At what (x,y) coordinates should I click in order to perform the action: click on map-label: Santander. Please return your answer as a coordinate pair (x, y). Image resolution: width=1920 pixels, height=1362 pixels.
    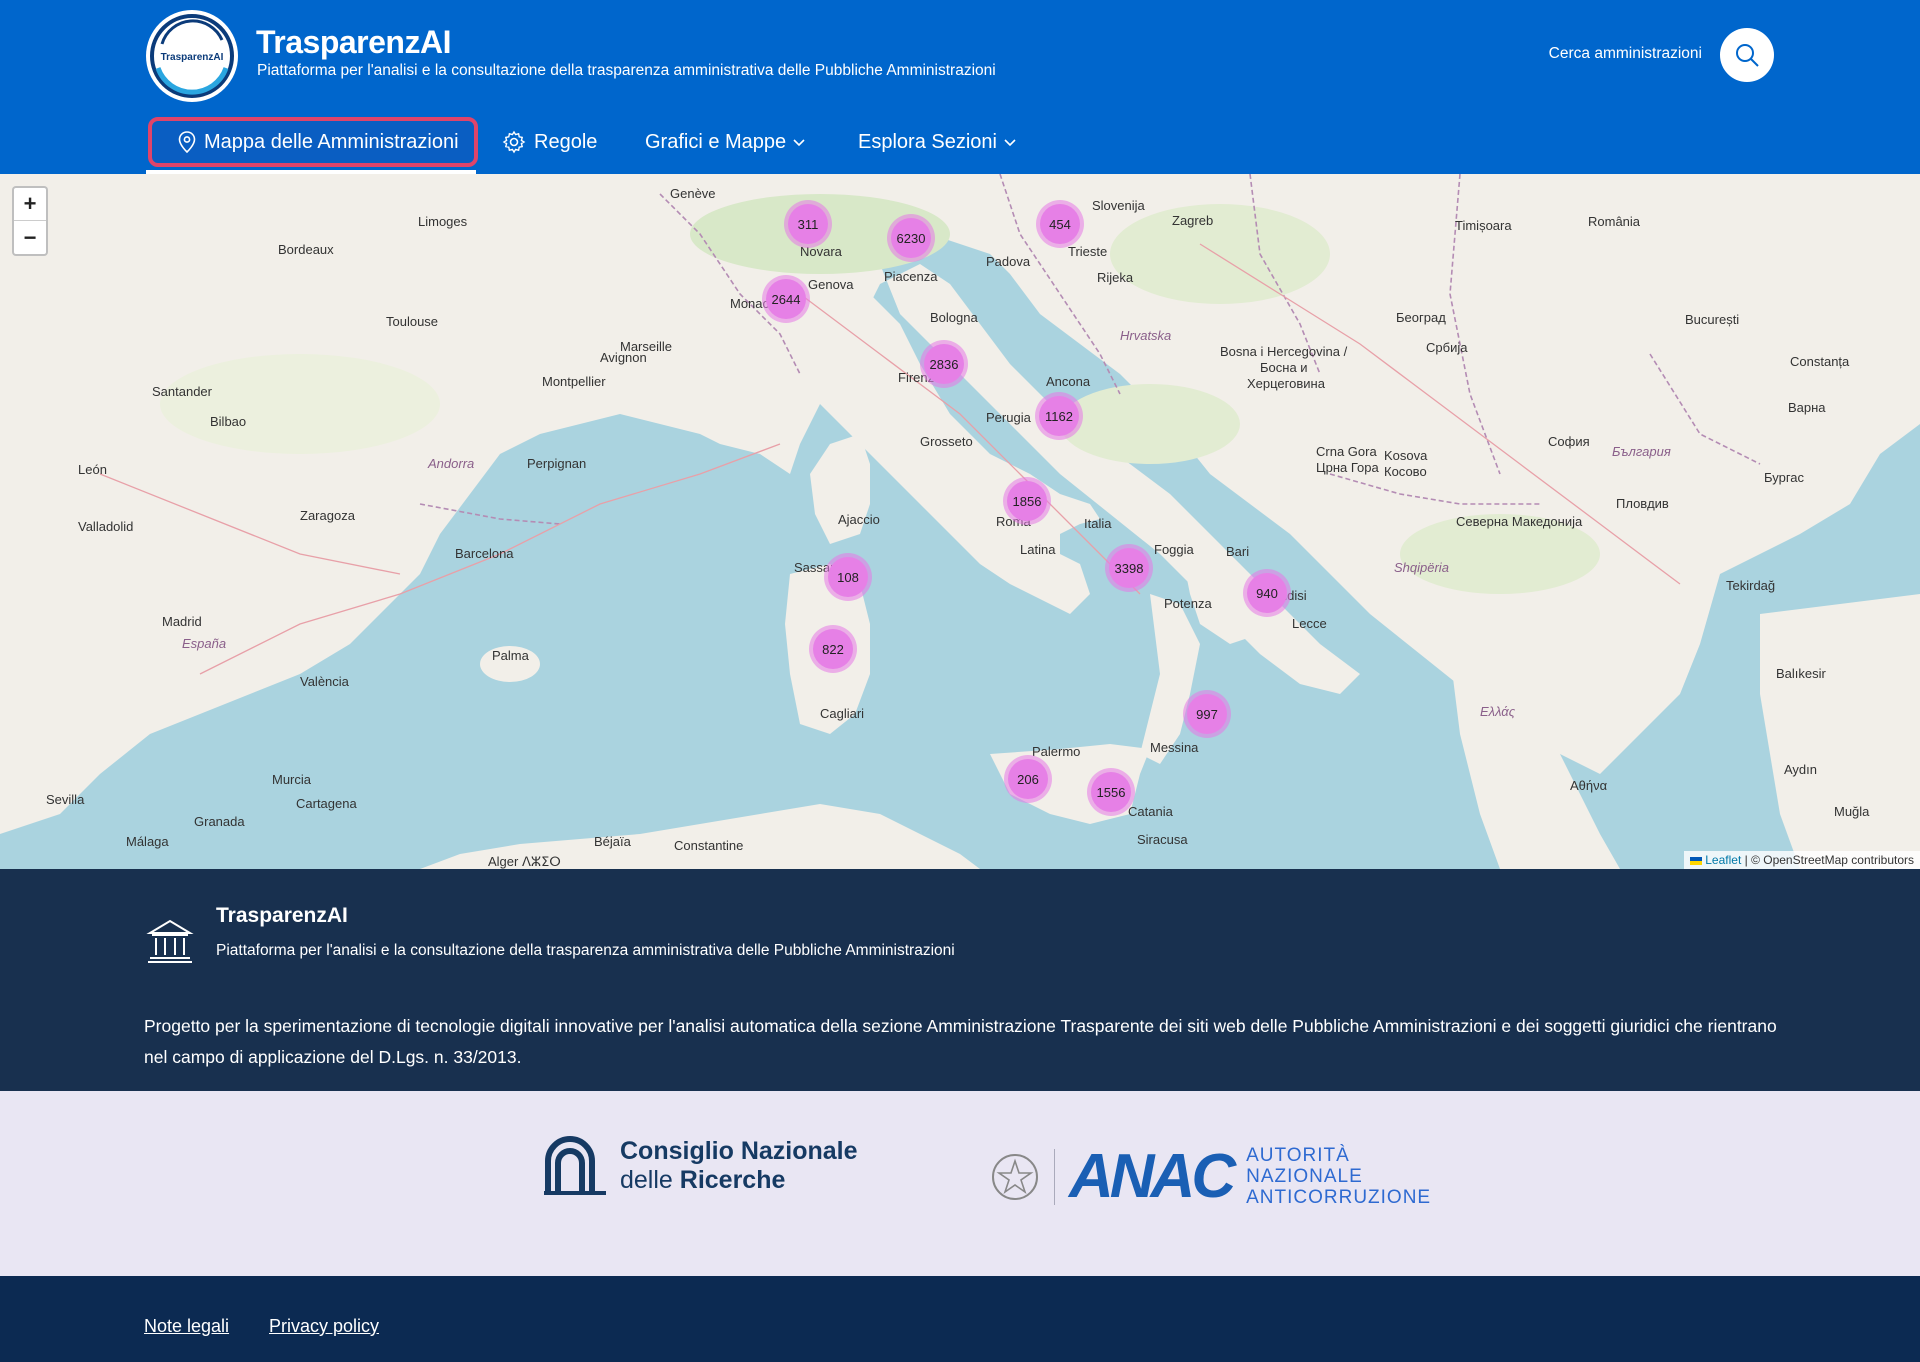
    Looking at the image, I should click on (182, 391).